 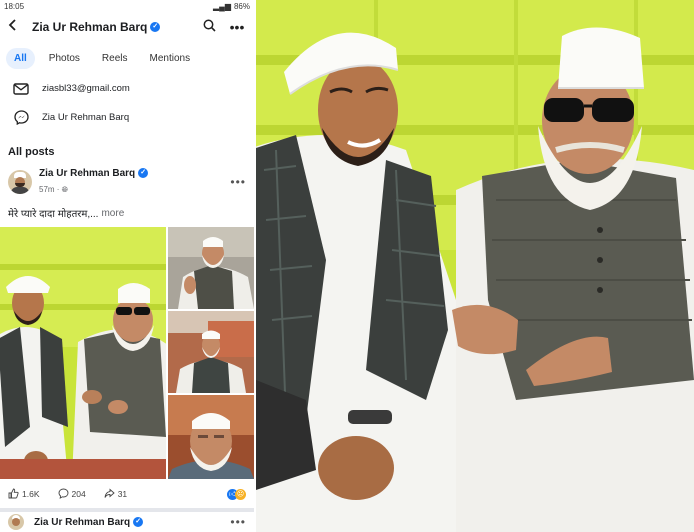 What do you see at coordinates (115, 494) in the screenshot?
I see `share-button: 31` at bounding box center [115, 494].